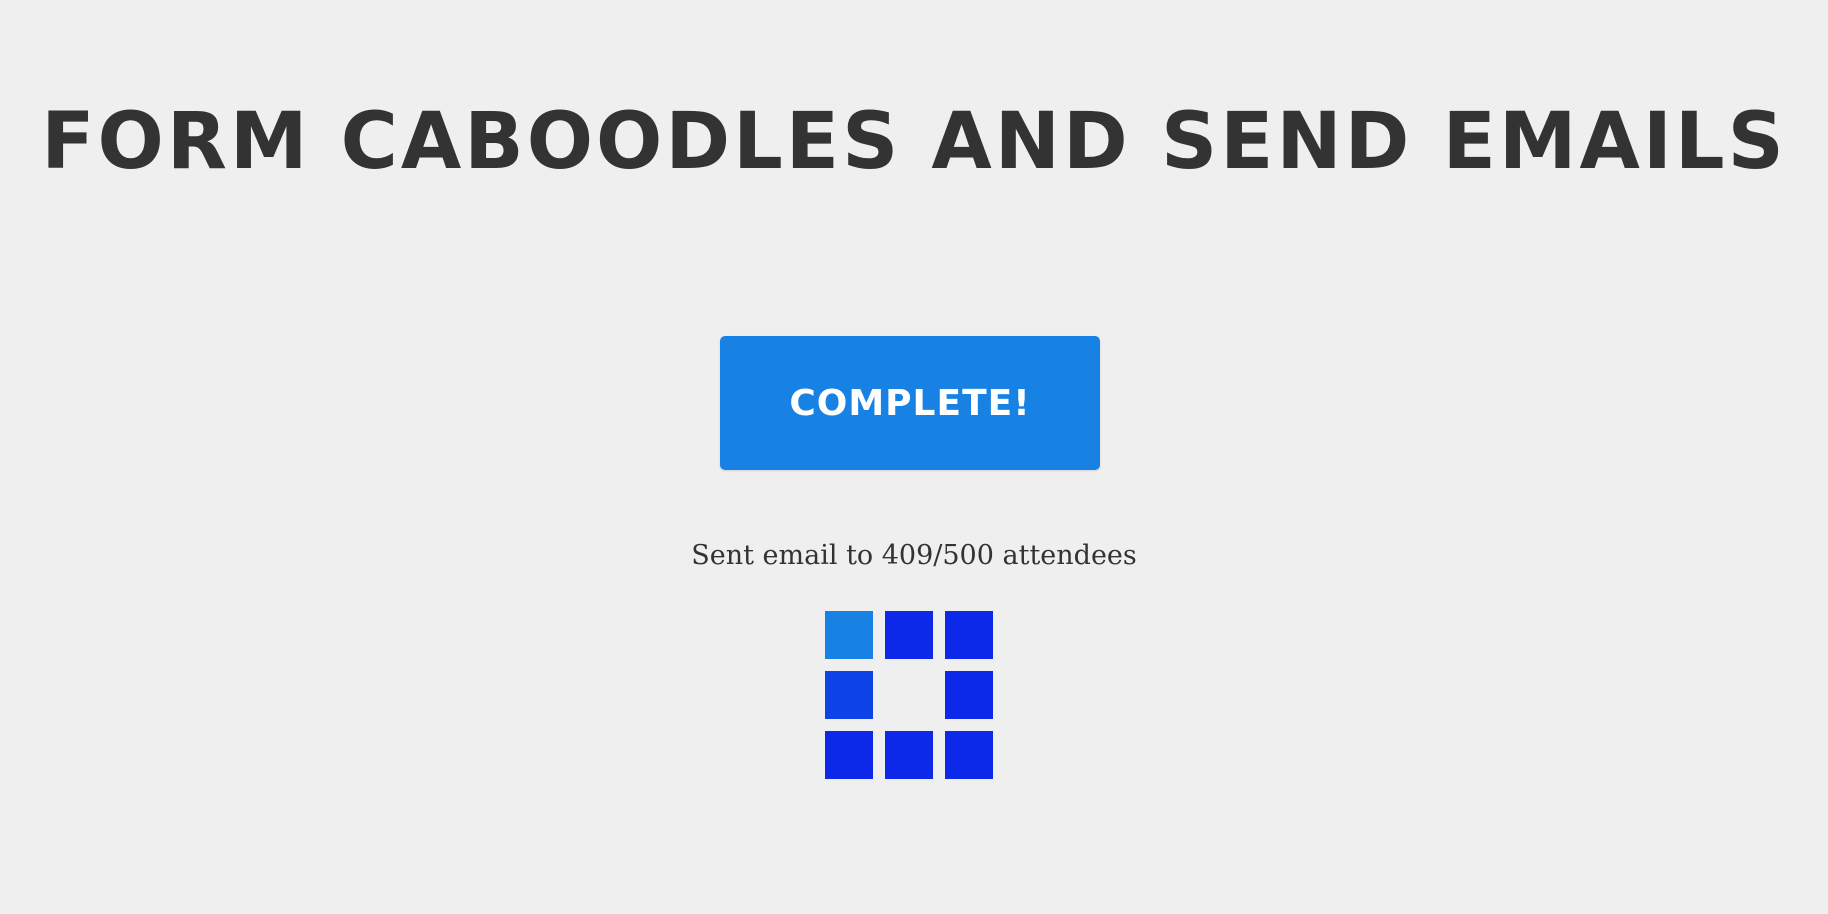 The image size is (1828, 914). What do you see at coordinates (969, 635) in the screenshot?
I see `loader-cell-top-right` at bounding box center [969, 635].